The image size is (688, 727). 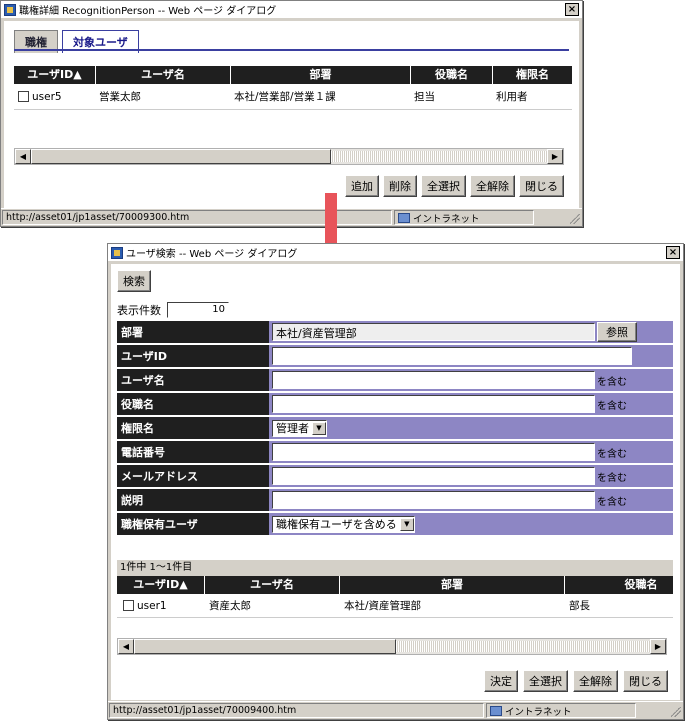 I want to click on desc-field, so click(x=433, y=500).